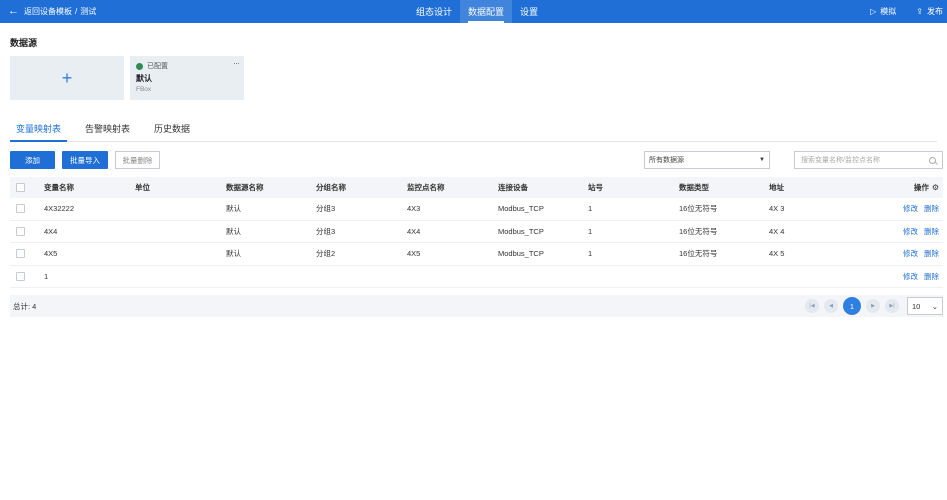 This screenshot has width=947, height=500. I want to click on tab-design: 组态设计, so click(434, 11).